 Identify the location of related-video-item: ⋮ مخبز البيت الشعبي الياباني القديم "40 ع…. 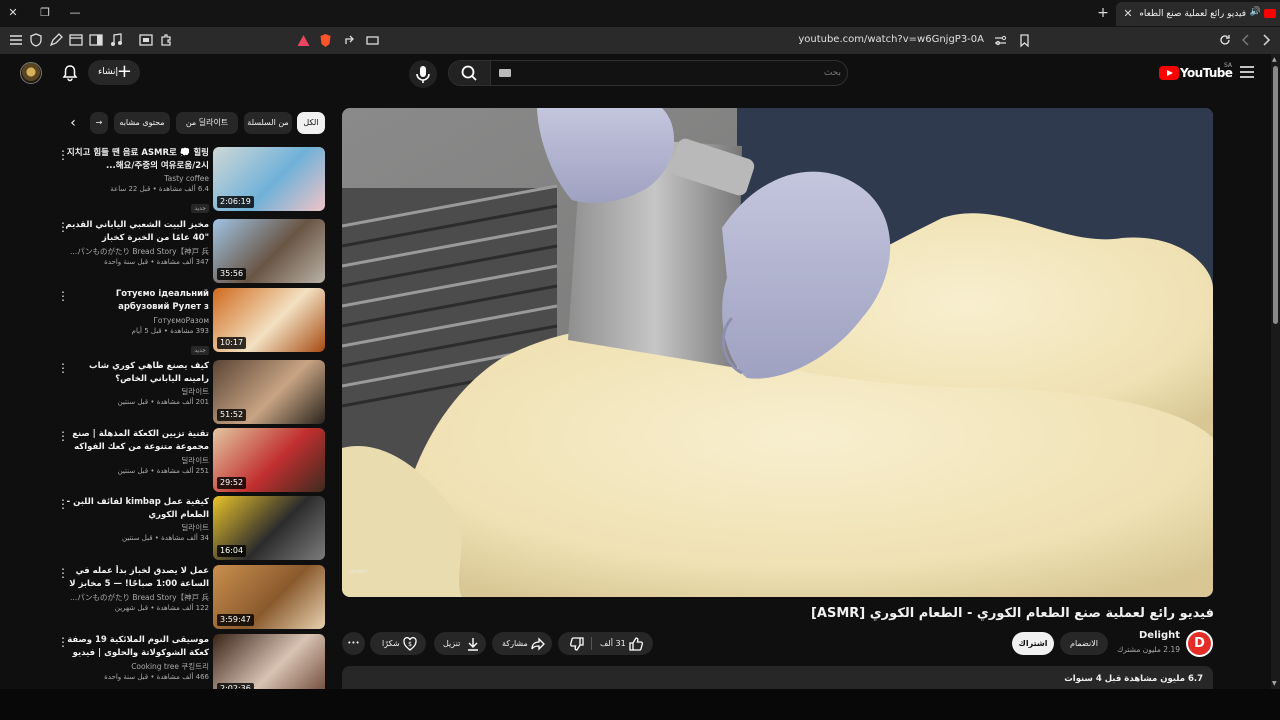
(191, 252).